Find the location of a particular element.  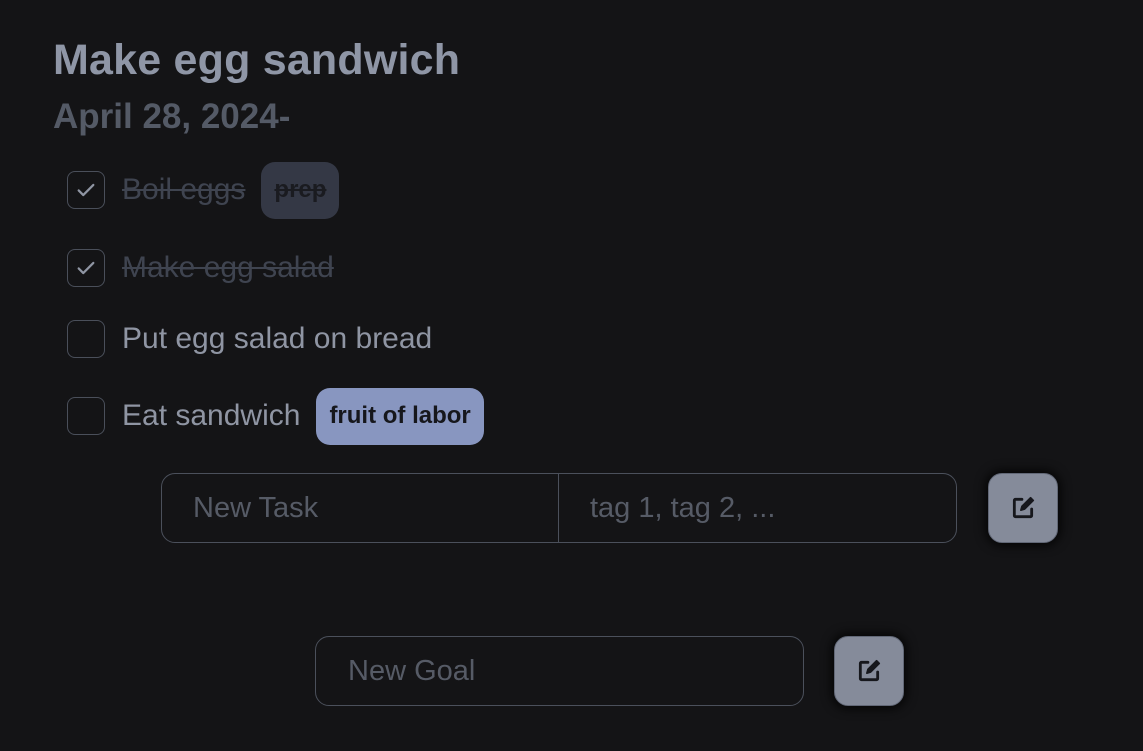

task-item: Boil eggs prep is located at coordinates (203, 190).